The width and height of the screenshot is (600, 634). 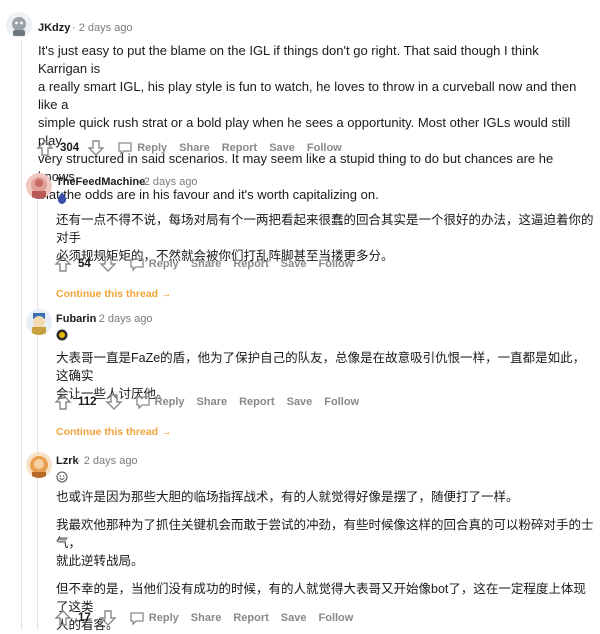 What do you see at coordinates (62, 476) in the screenshot?
I see `smiley-icon` at bounding box center [62, 476].